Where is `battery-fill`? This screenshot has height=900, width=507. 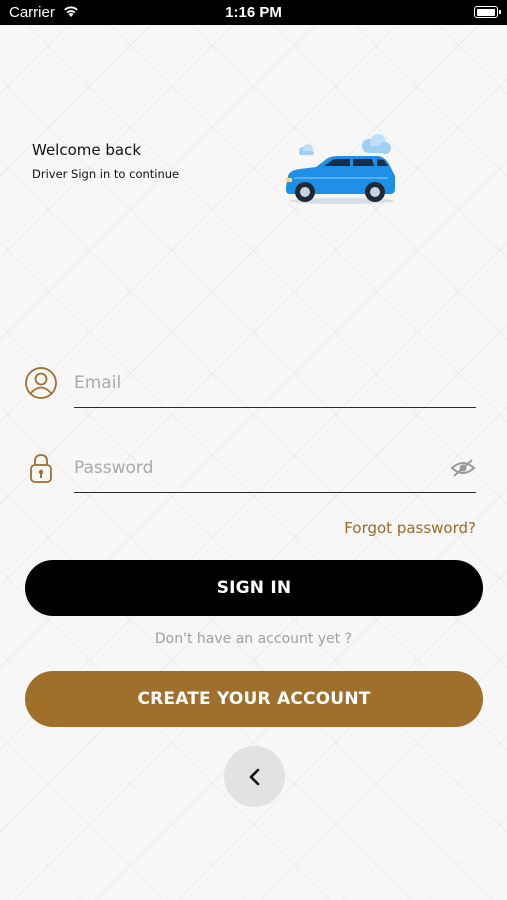 battery-fill is located at coordinates (485, 12).